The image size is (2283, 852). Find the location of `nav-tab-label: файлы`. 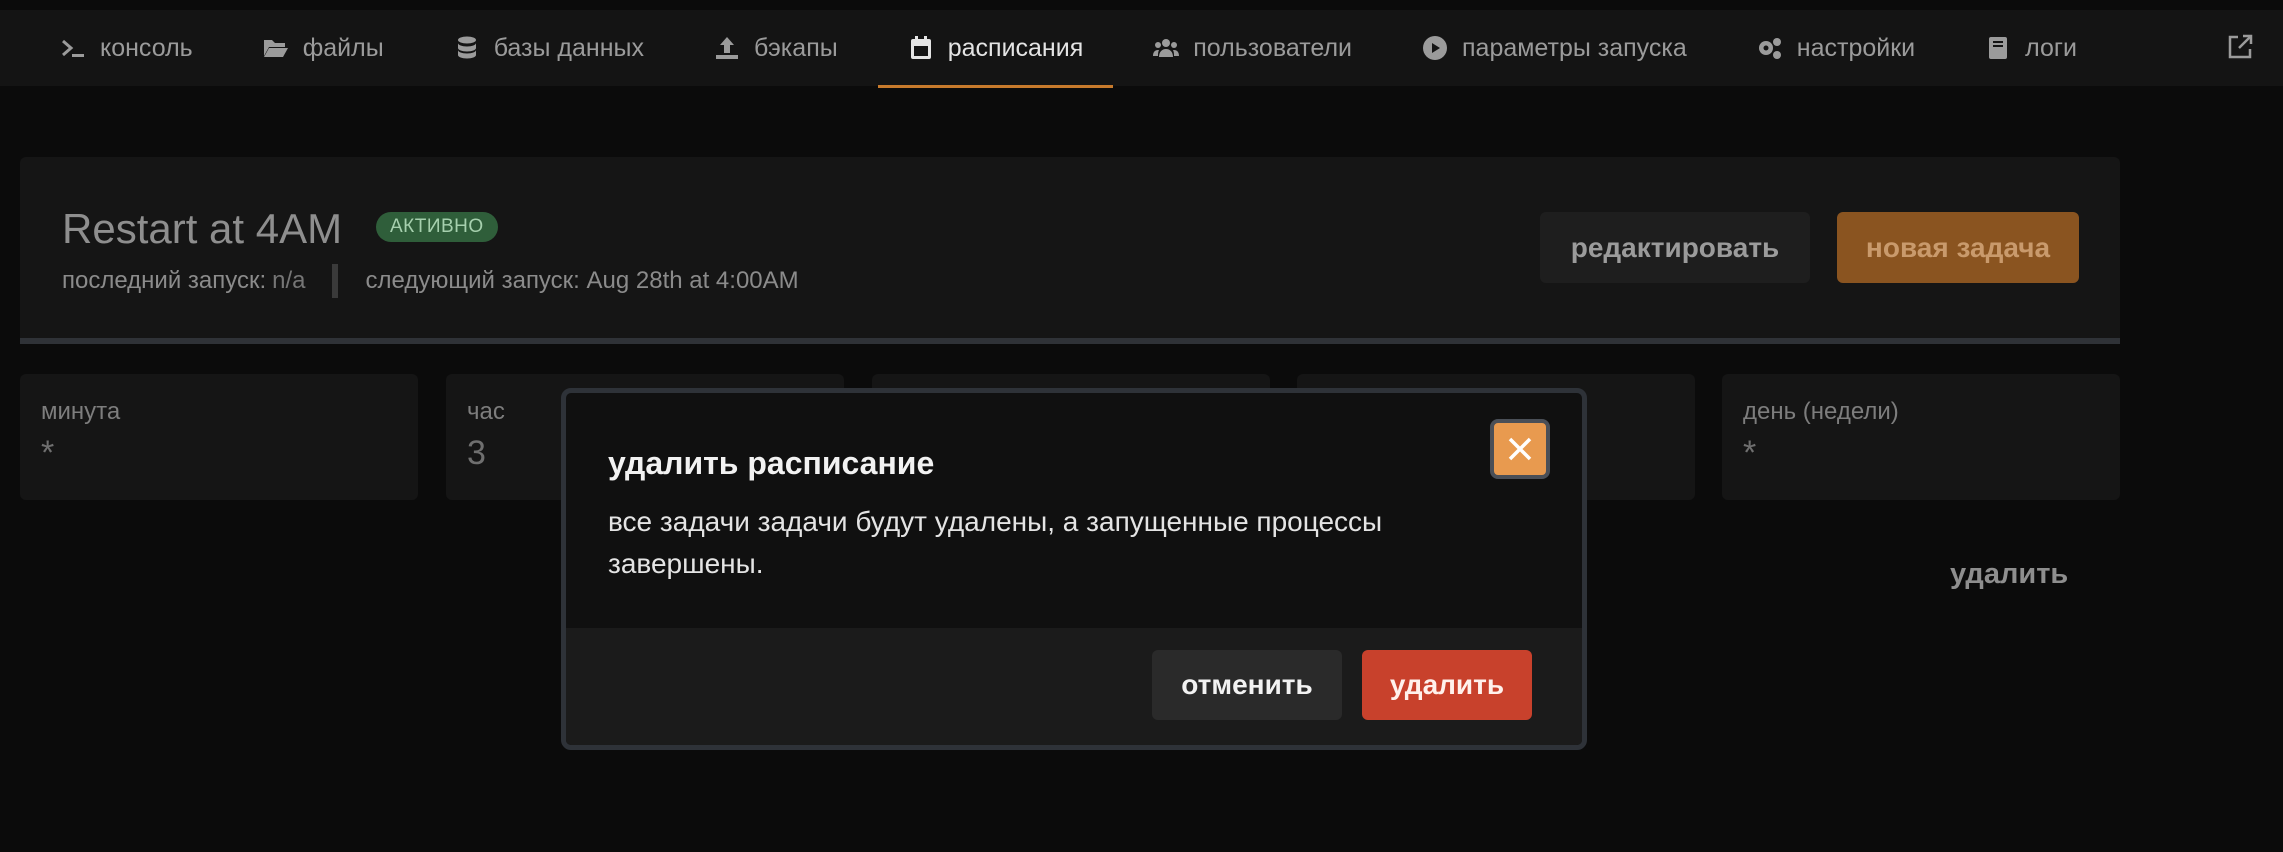

nav-tab-label: файлы is located at coordinates (343, 47).